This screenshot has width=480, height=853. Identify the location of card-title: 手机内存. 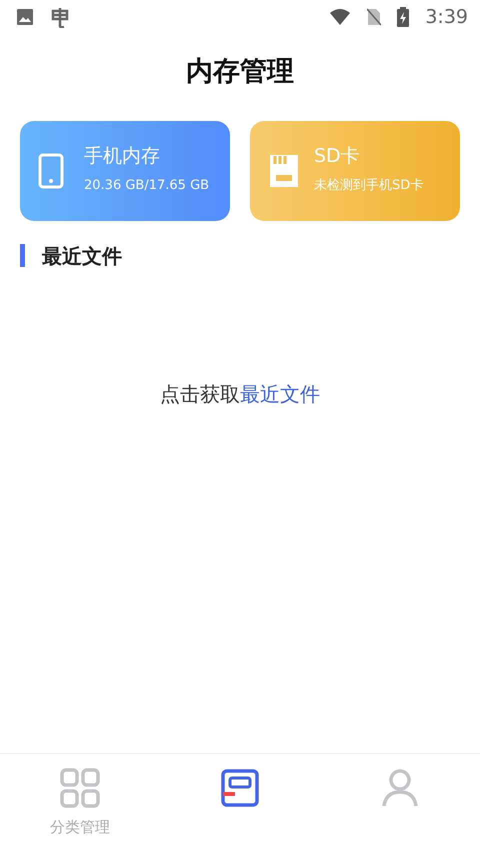
(122, 156).